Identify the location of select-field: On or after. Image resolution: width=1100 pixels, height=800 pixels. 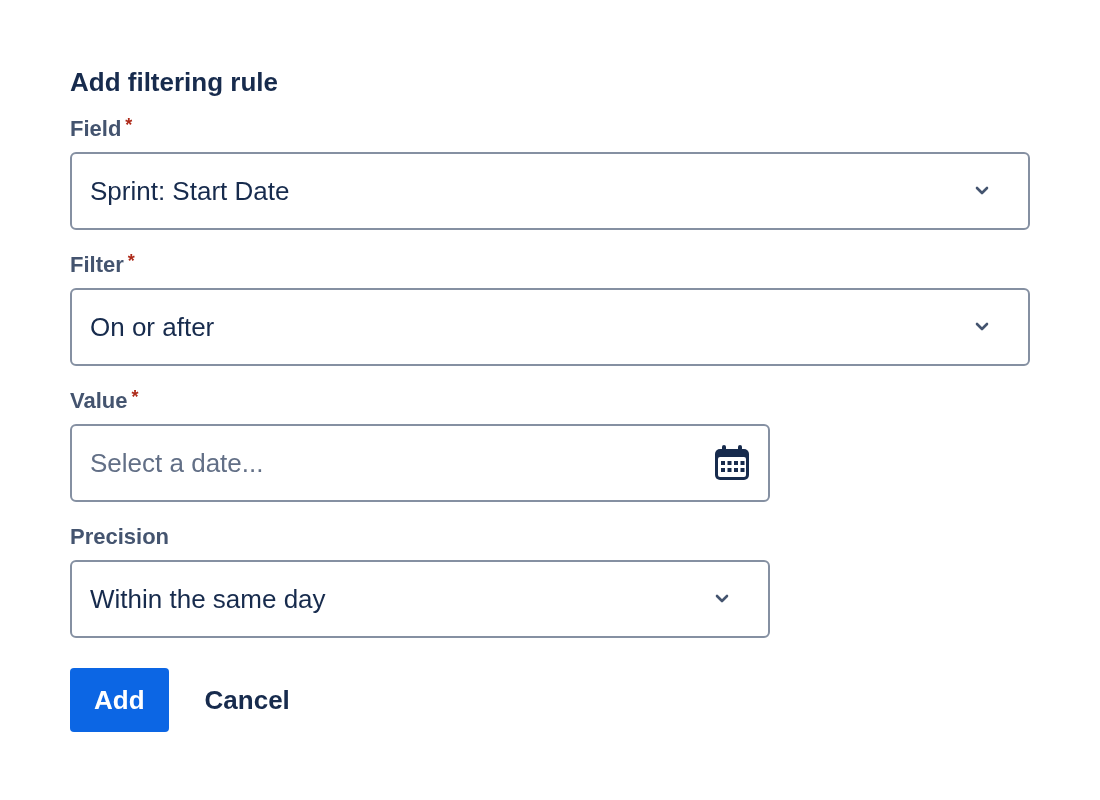
(550, 327).